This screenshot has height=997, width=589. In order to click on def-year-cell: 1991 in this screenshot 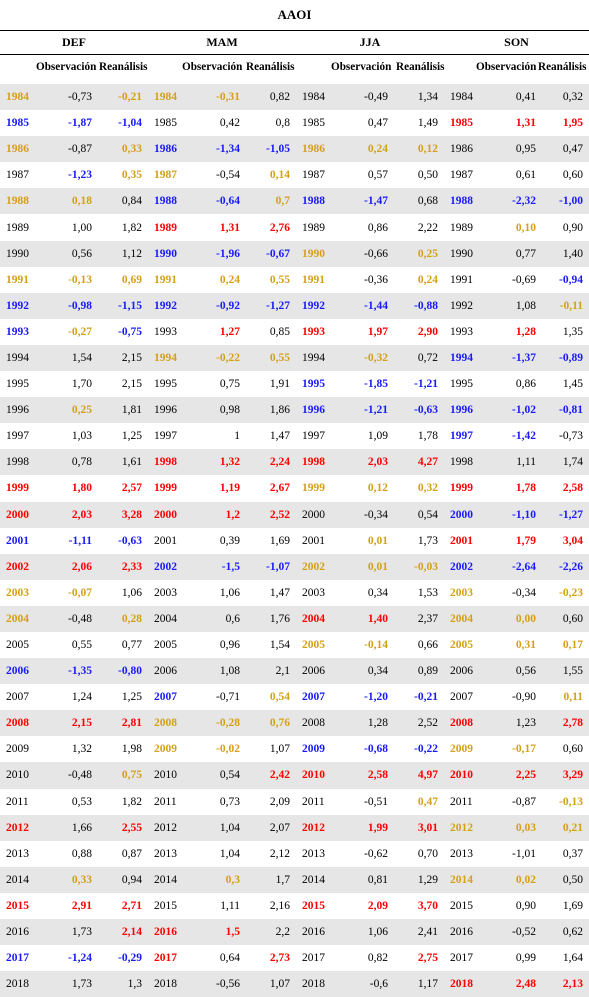, I will do `click(17, 279)`.